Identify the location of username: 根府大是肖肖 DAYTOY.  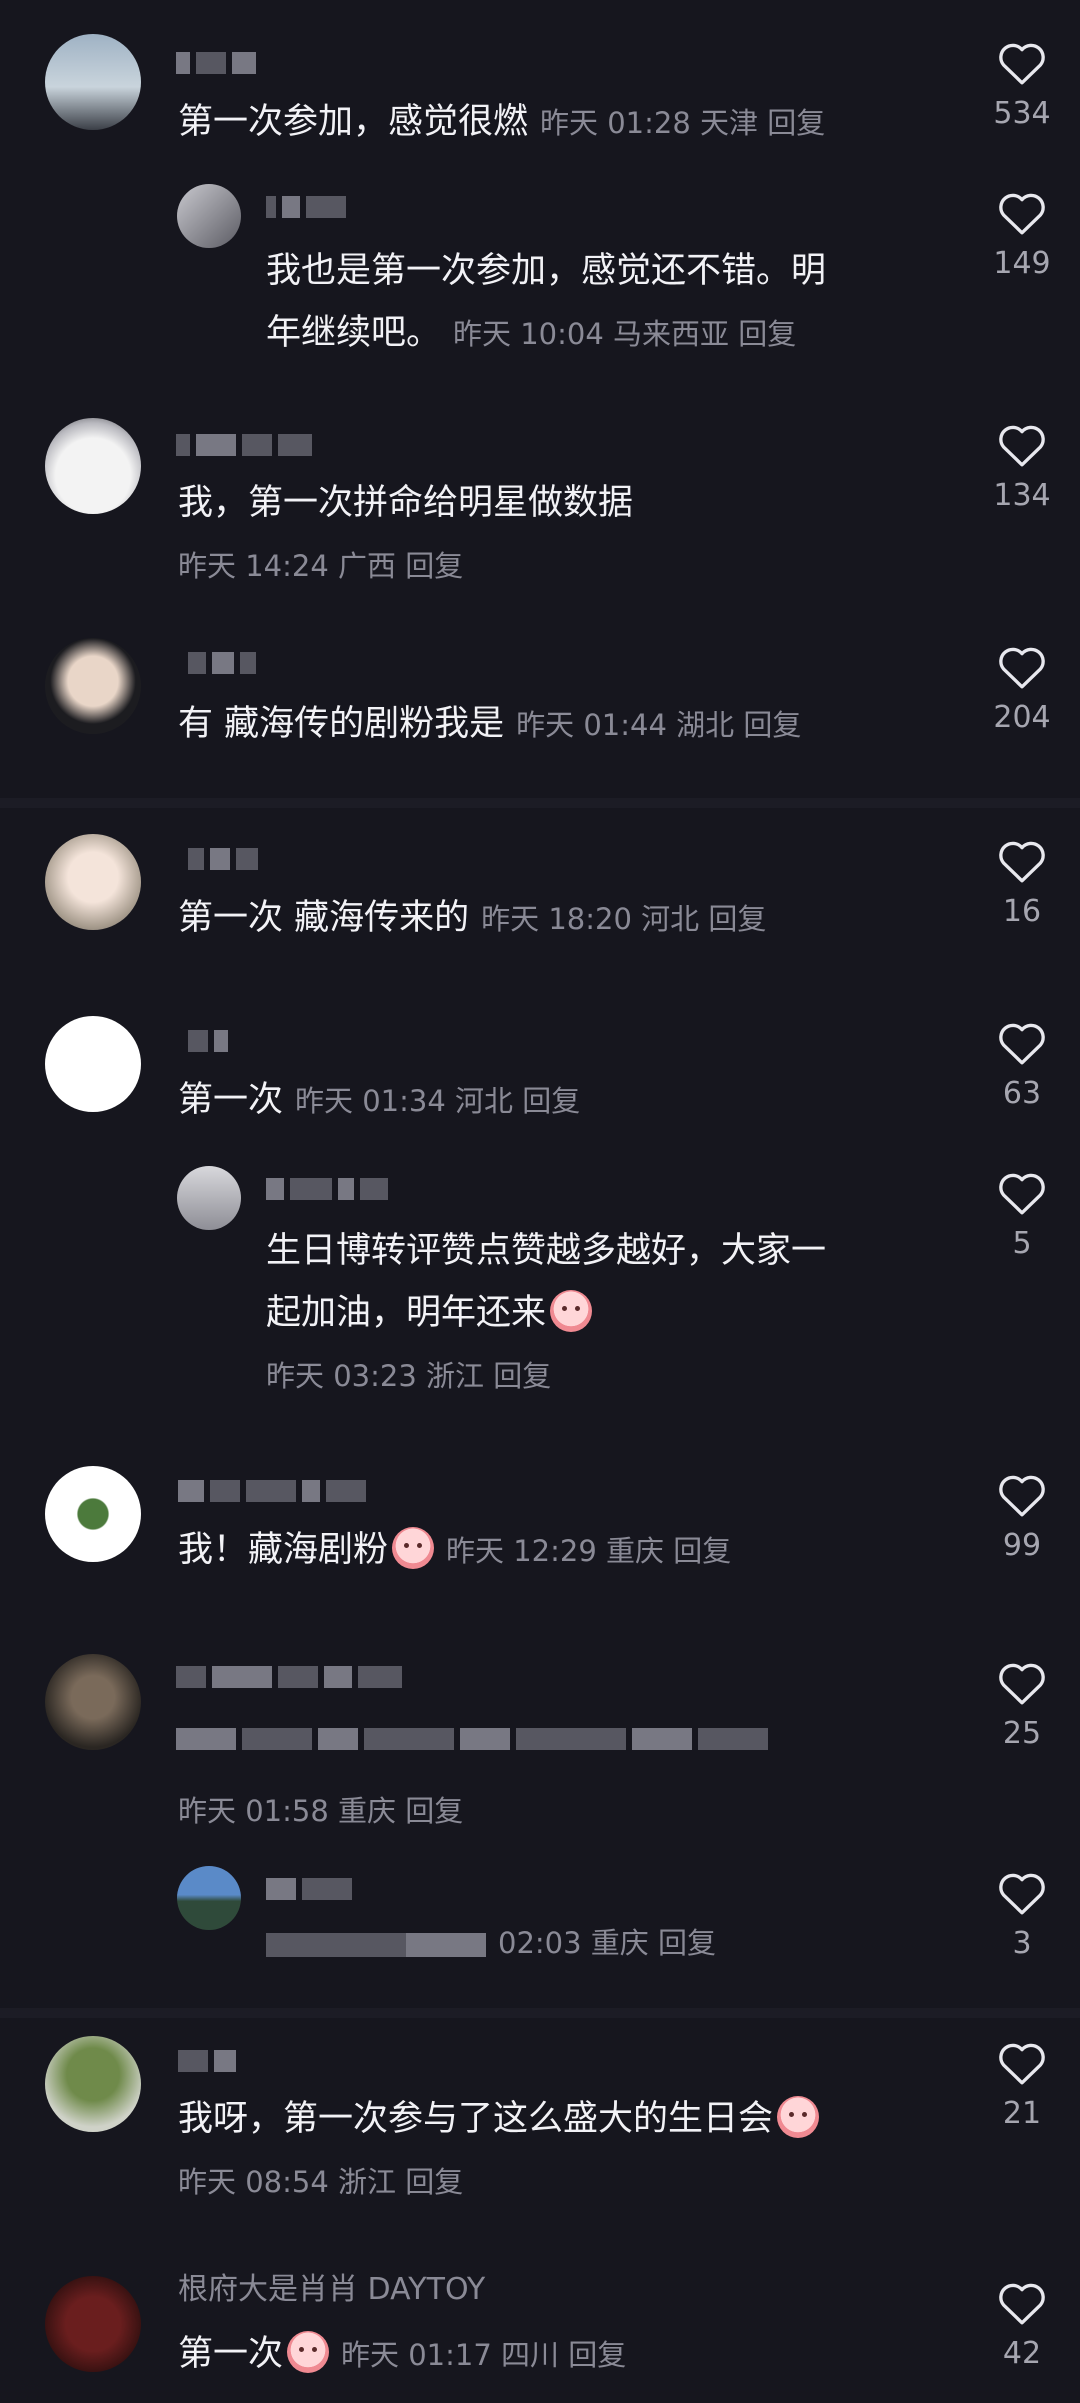
(331, 2290).